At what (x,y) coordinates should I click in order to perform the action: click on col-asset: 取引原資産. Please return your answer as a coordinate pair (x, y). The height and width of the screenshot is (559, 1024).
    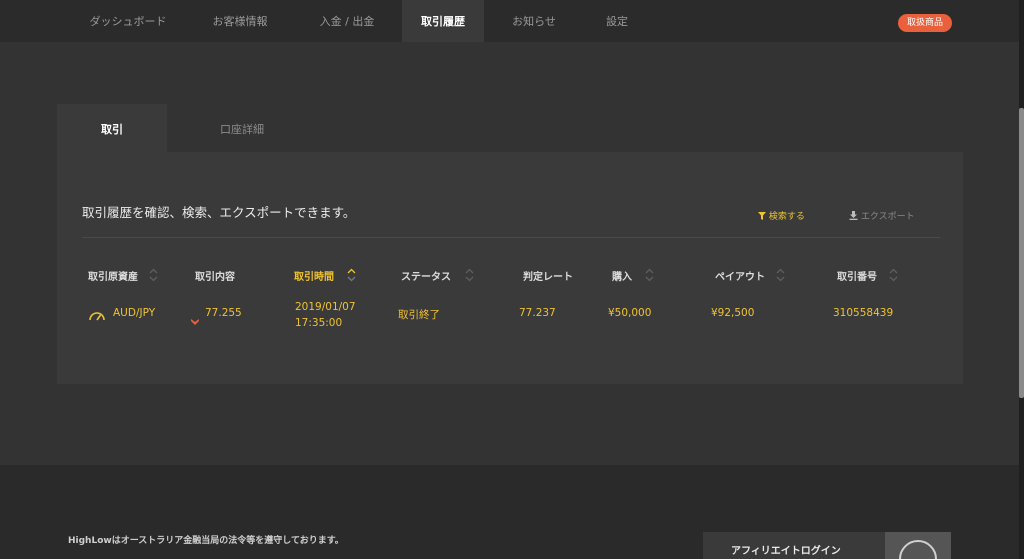
    Looking at the image, I should click on (113, 275).